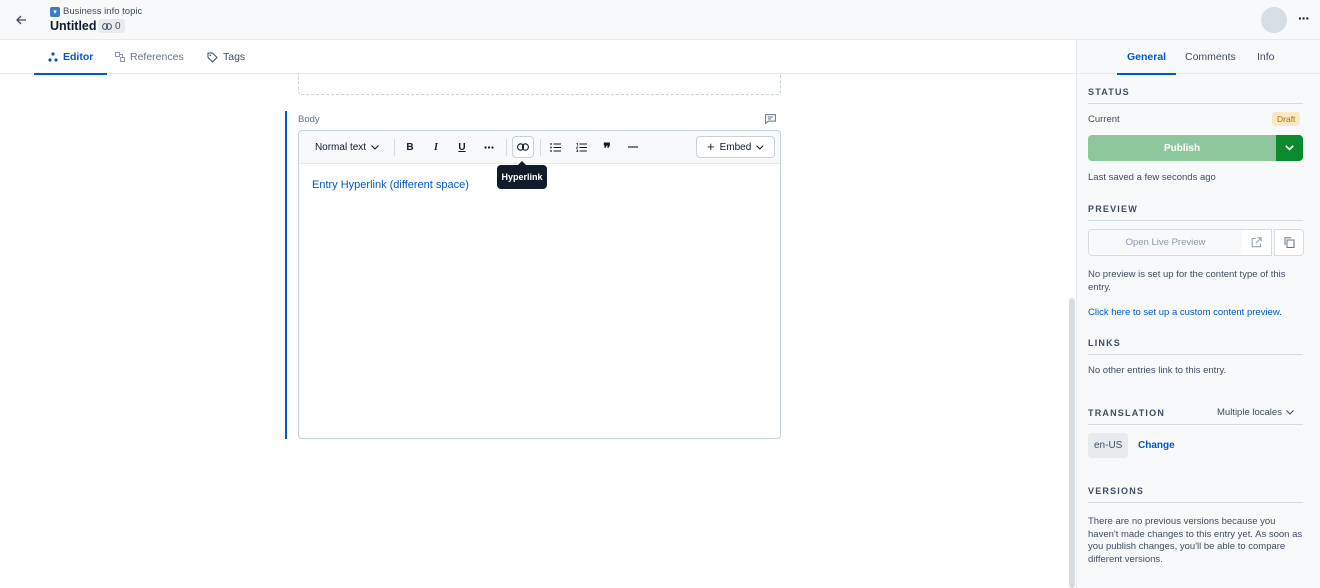 The image size is (1320, 588). What do you see at coordinates (522, 175) in the screenshot?
I see `hyperlink-tooltip: Hyperlink` at bounding box center [522, 175].